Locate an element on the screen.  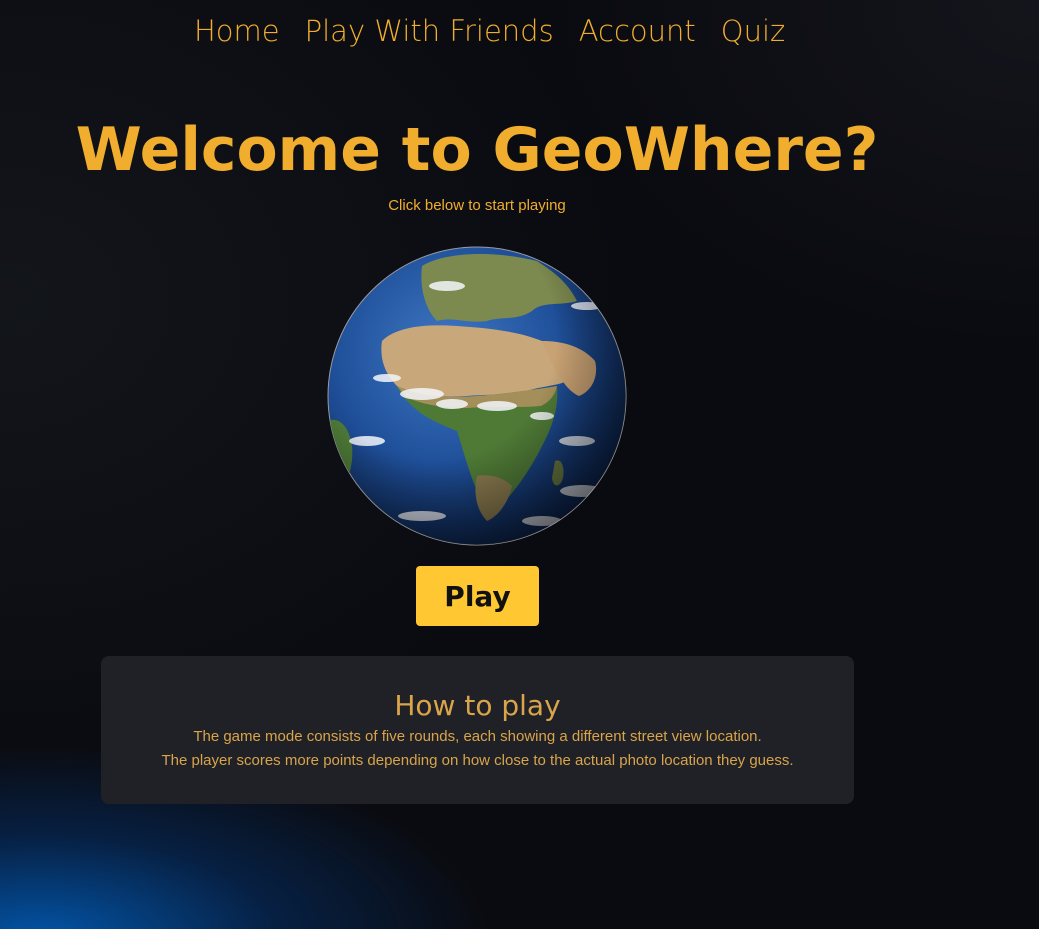
nav-home-link: Home is located at coordinates (237, 31).